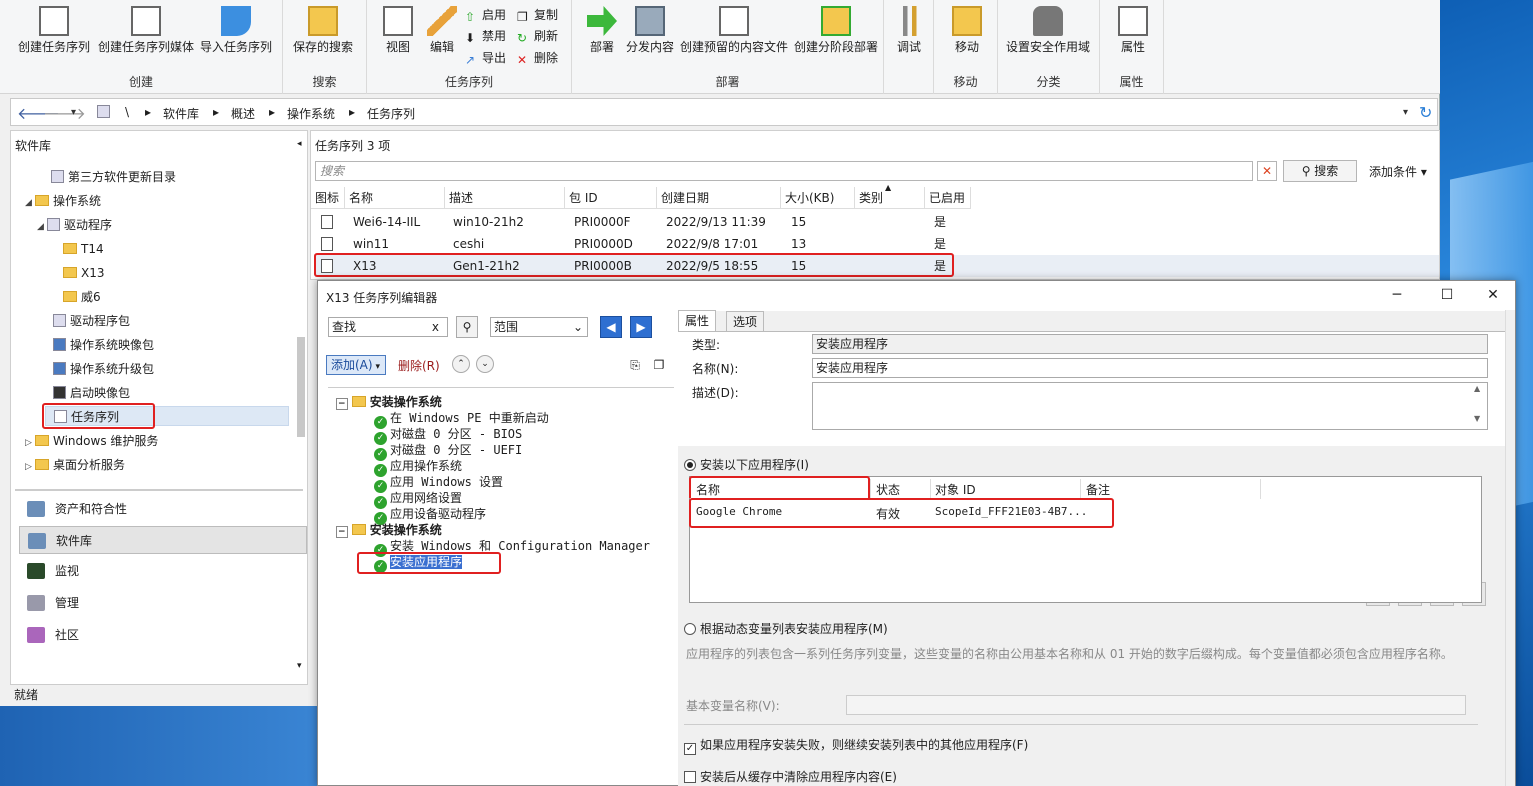  What do you see at coordinates (301, 387) in the screenshot?
I see `tree-scrollbar` at bounding box center [301, 387].